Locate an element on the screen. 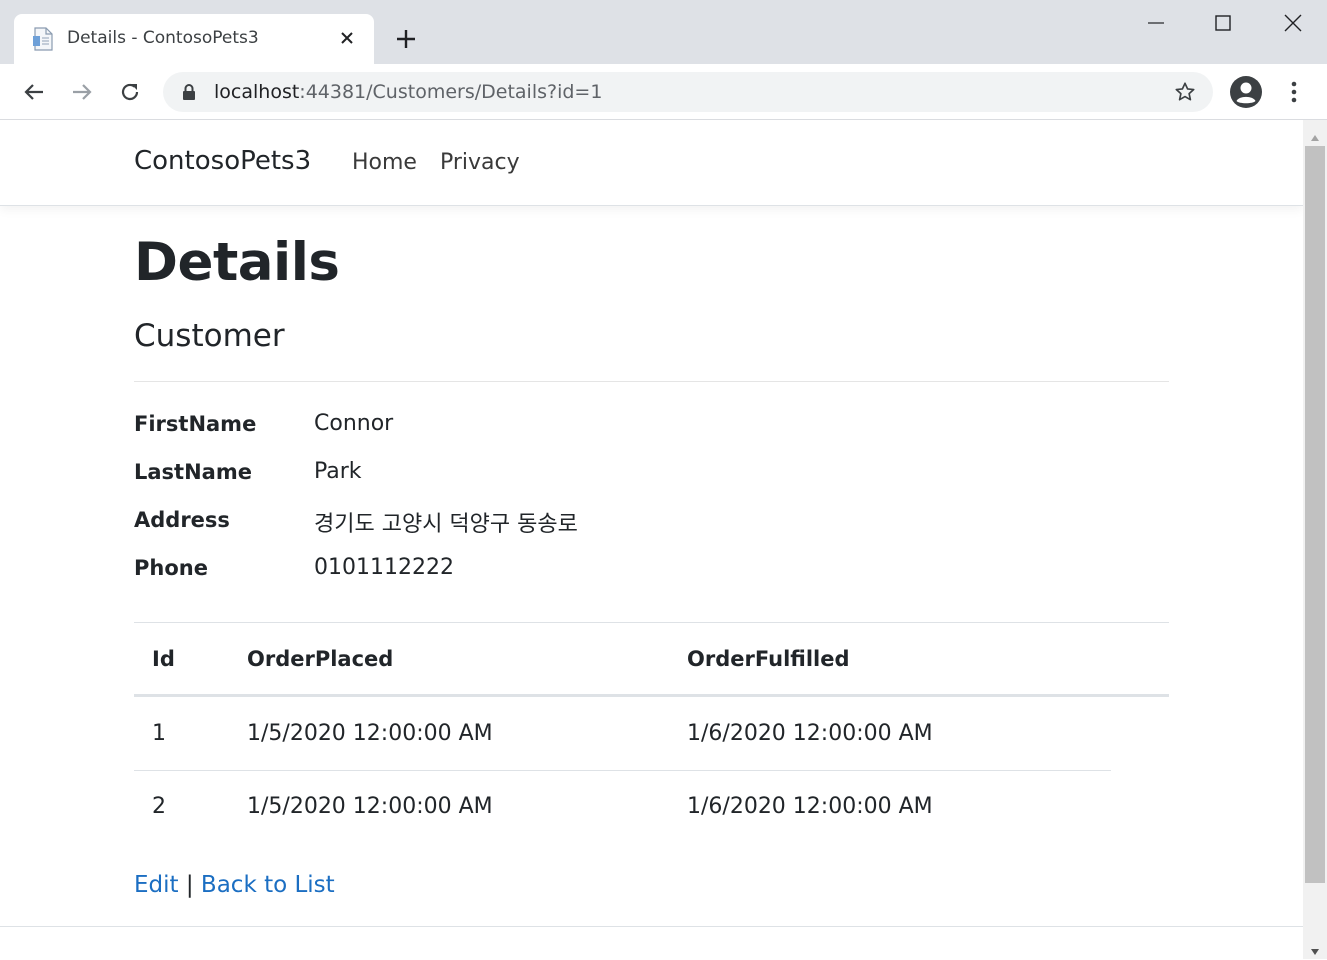 Image resolution: width=1327 pixels, height=960 pixels. browser-toolbar: localhost:44381/Customers/Details?id=1 is located at coordinates (663, 92).